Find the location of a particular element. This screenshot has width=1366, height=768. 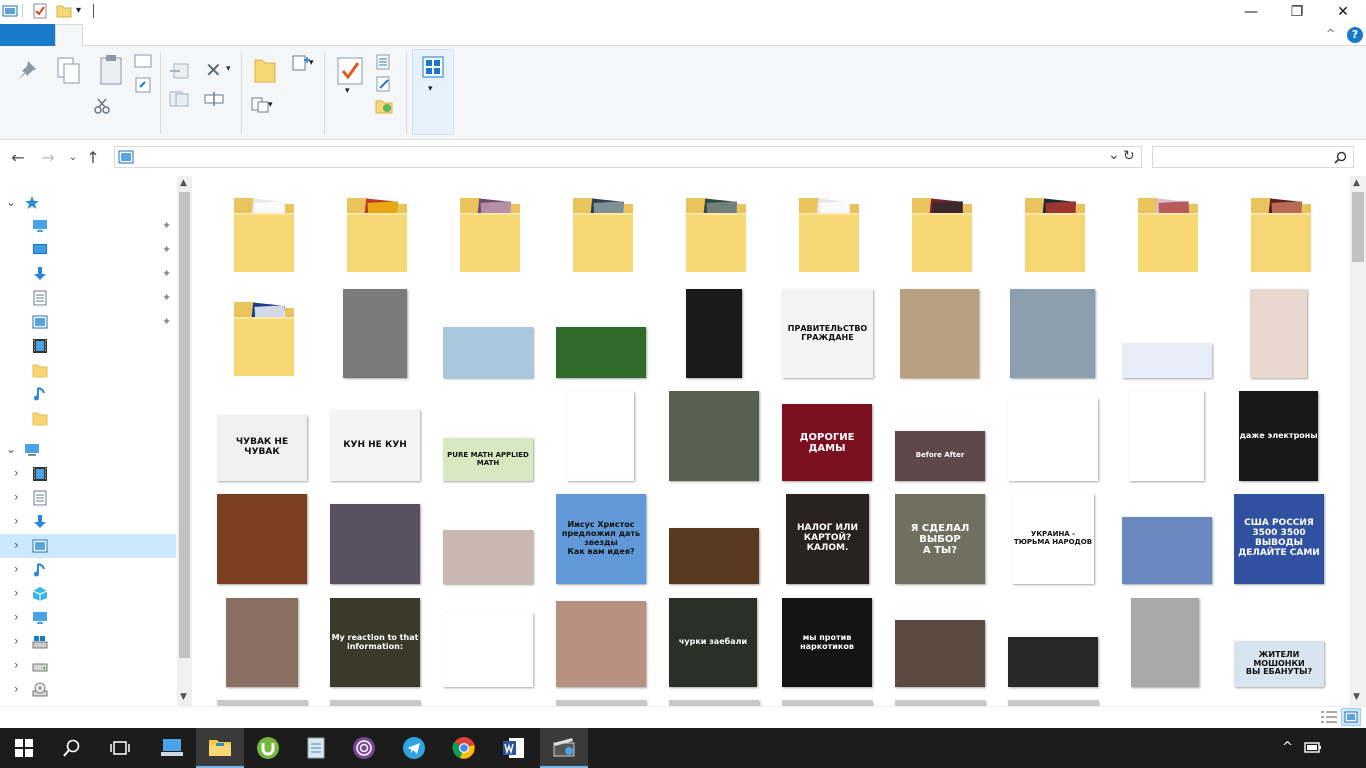

battery-icon is located at coordinates (1313, 747).